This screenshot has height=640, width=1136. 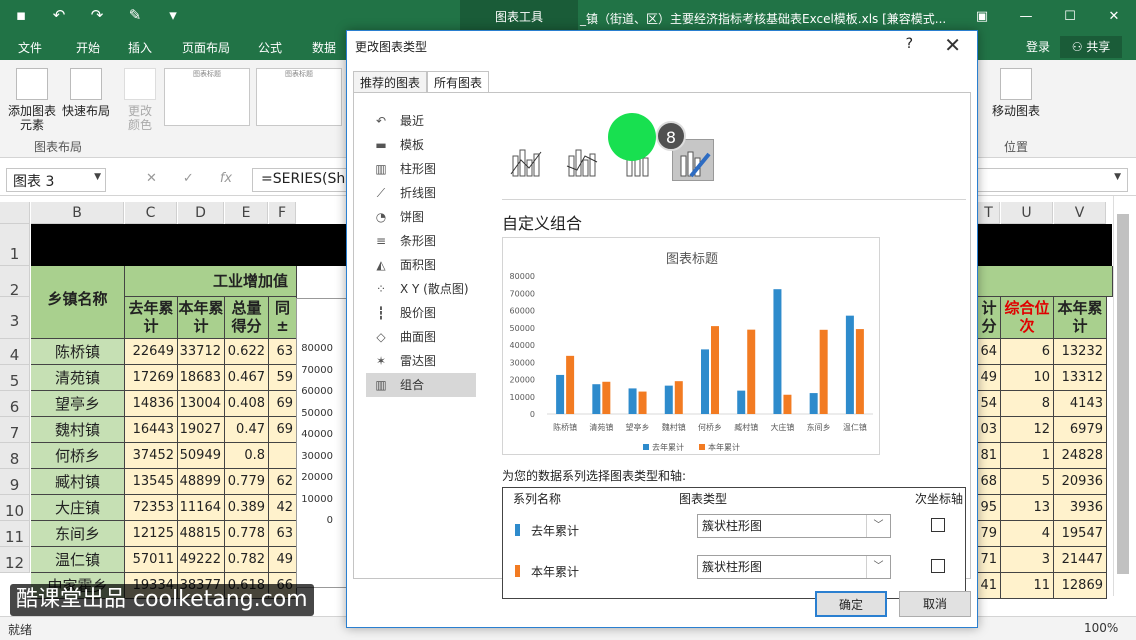 I want to click on subtype-column-line-secondary, so click(x=581, y=160).